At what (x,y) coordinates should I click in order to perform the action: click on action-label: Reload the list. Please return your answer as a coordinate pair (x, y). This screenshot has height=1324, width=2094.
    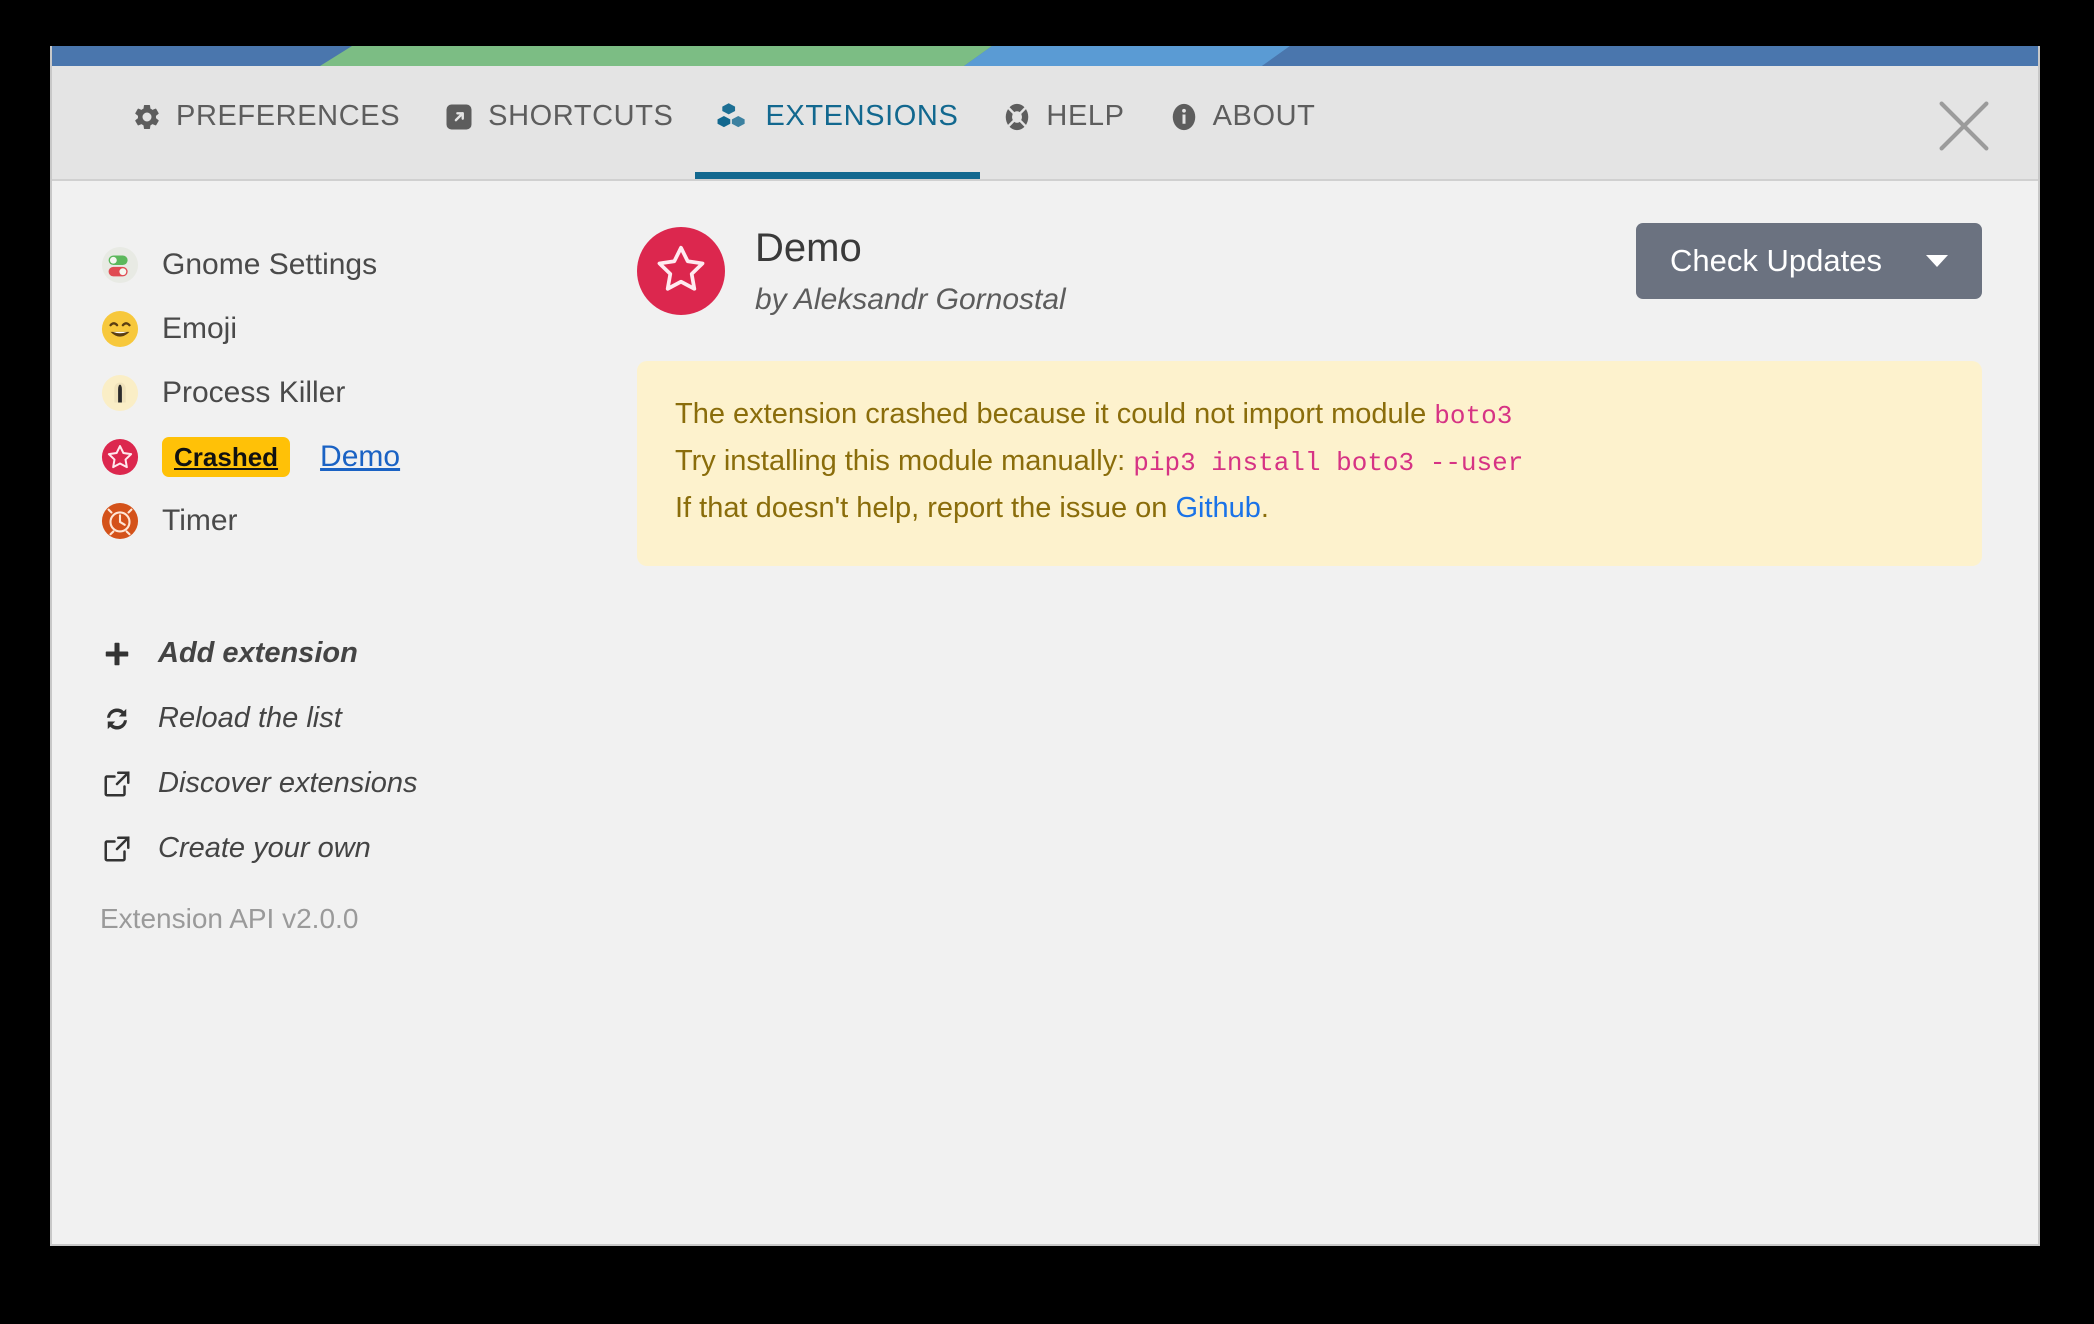
    Looking at the image, I should click on (250, 718).